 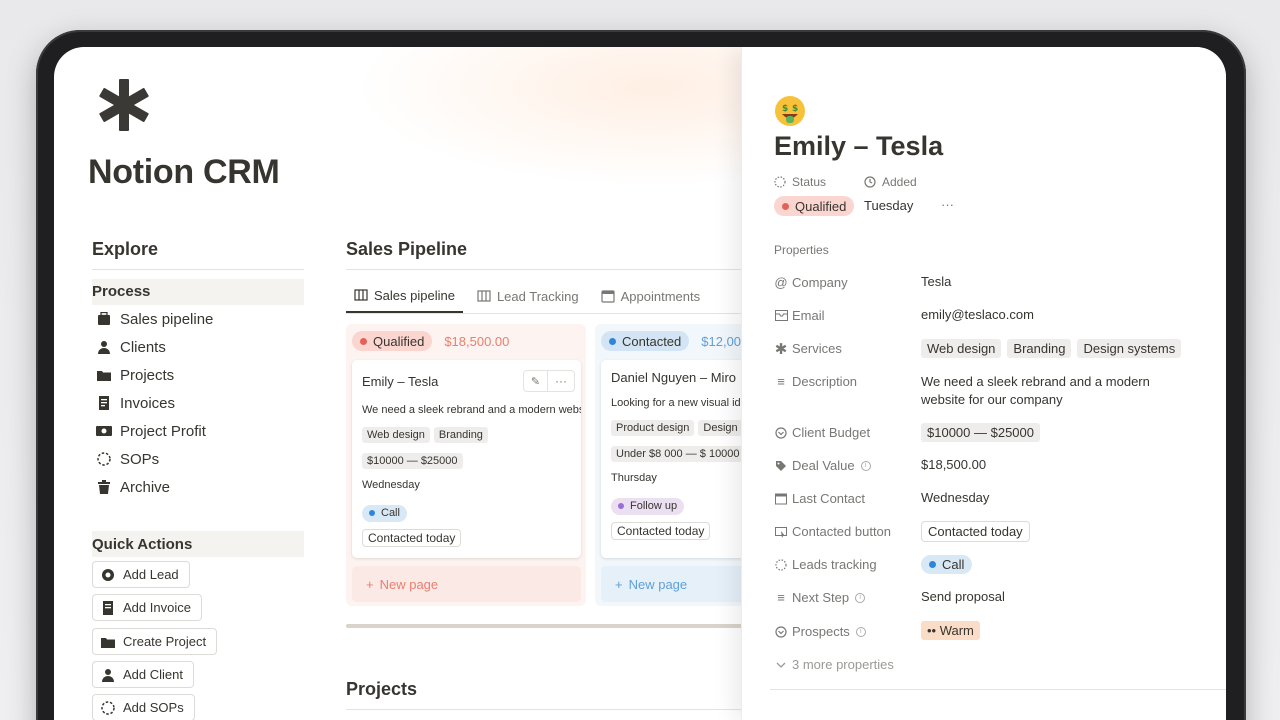 I want to click on lines-icon: ≡, so click(x=781, y=597).